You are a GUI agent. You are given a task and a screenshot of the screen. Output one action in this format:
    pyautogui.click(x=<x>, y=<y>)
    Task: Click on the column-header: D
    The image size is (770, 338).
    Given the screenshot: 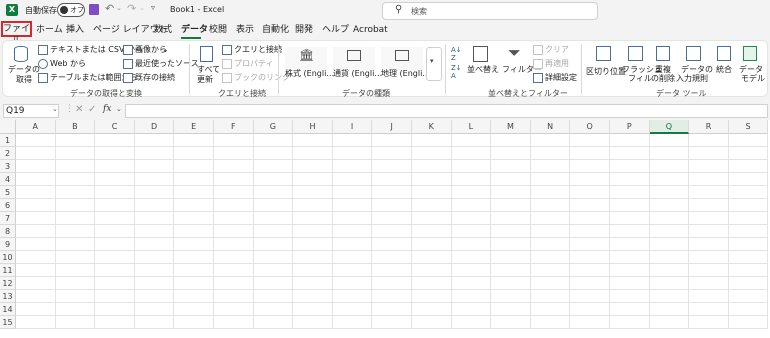 What is the action you would take?
    pyautogui.click(x=154, y=127)
    